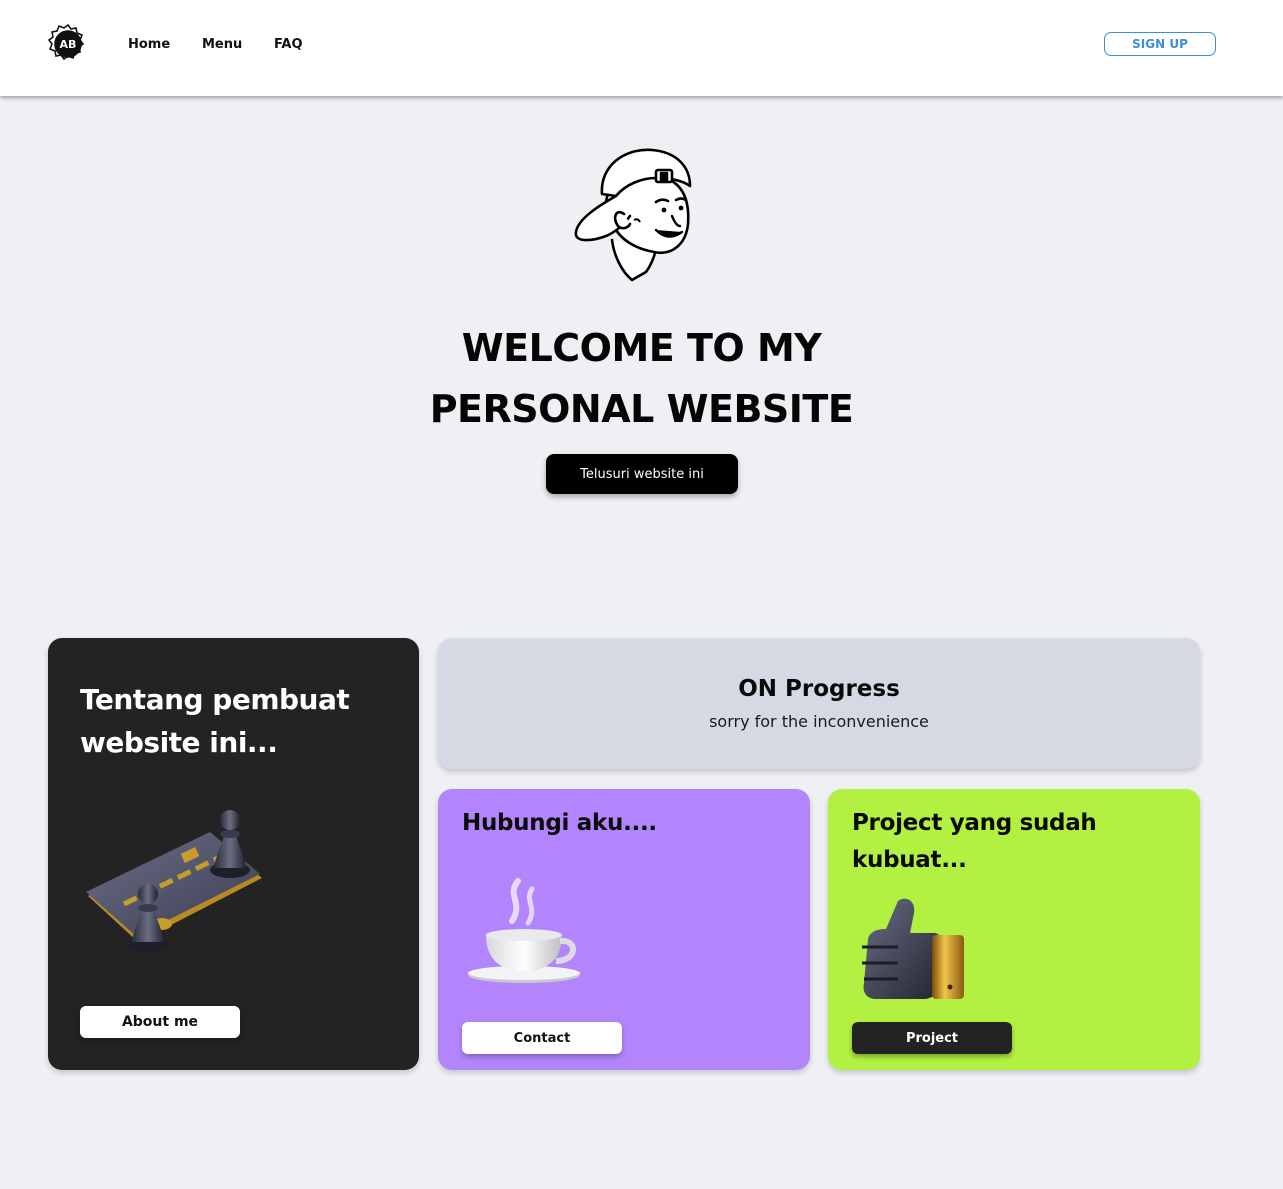 The width and height of the screenshot is (1283, 1189). I want to click on sign-up-button: SIGN UP, so click(1160, 44).